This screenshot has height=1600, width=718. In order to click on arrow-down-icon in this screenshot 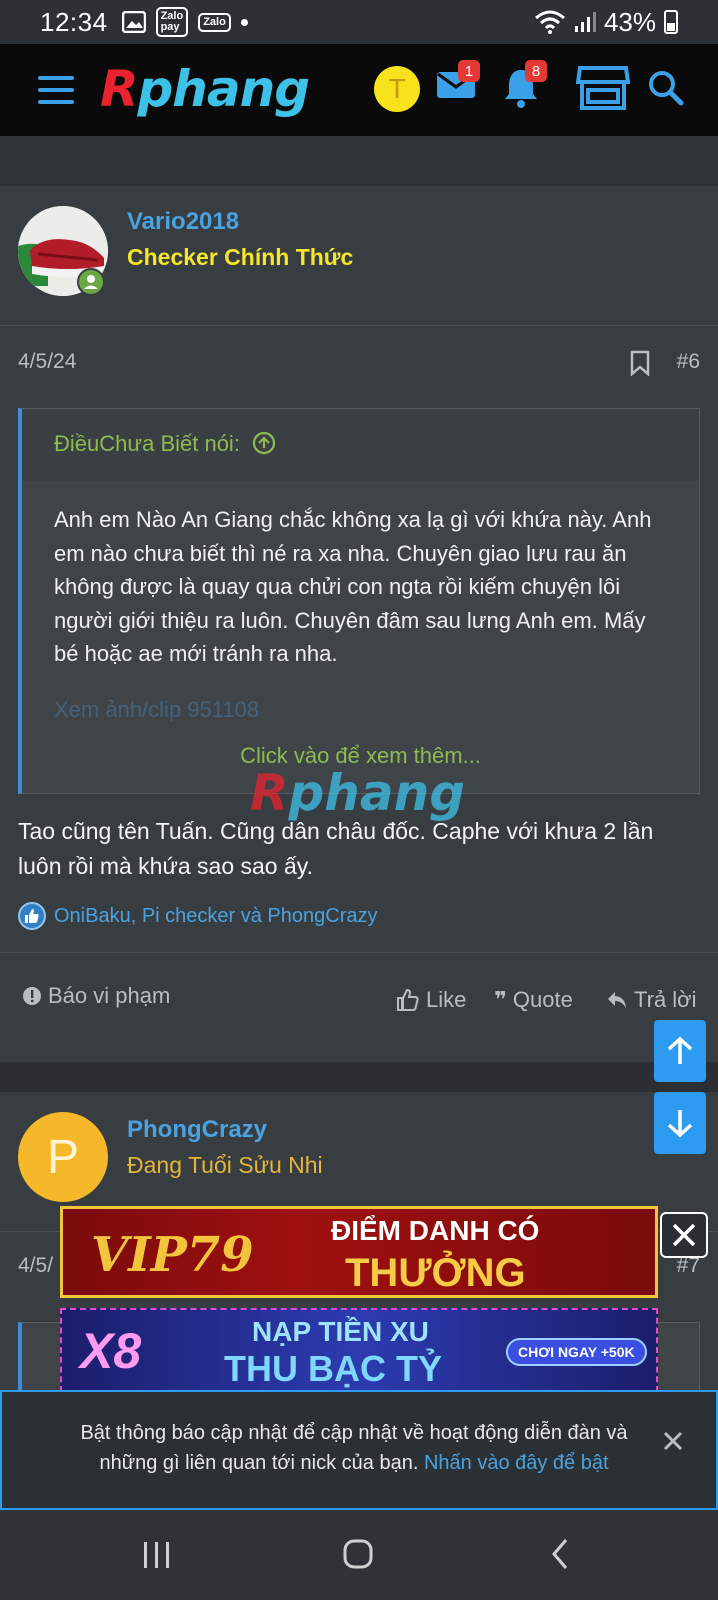, I will do `click(680, 1124)`.